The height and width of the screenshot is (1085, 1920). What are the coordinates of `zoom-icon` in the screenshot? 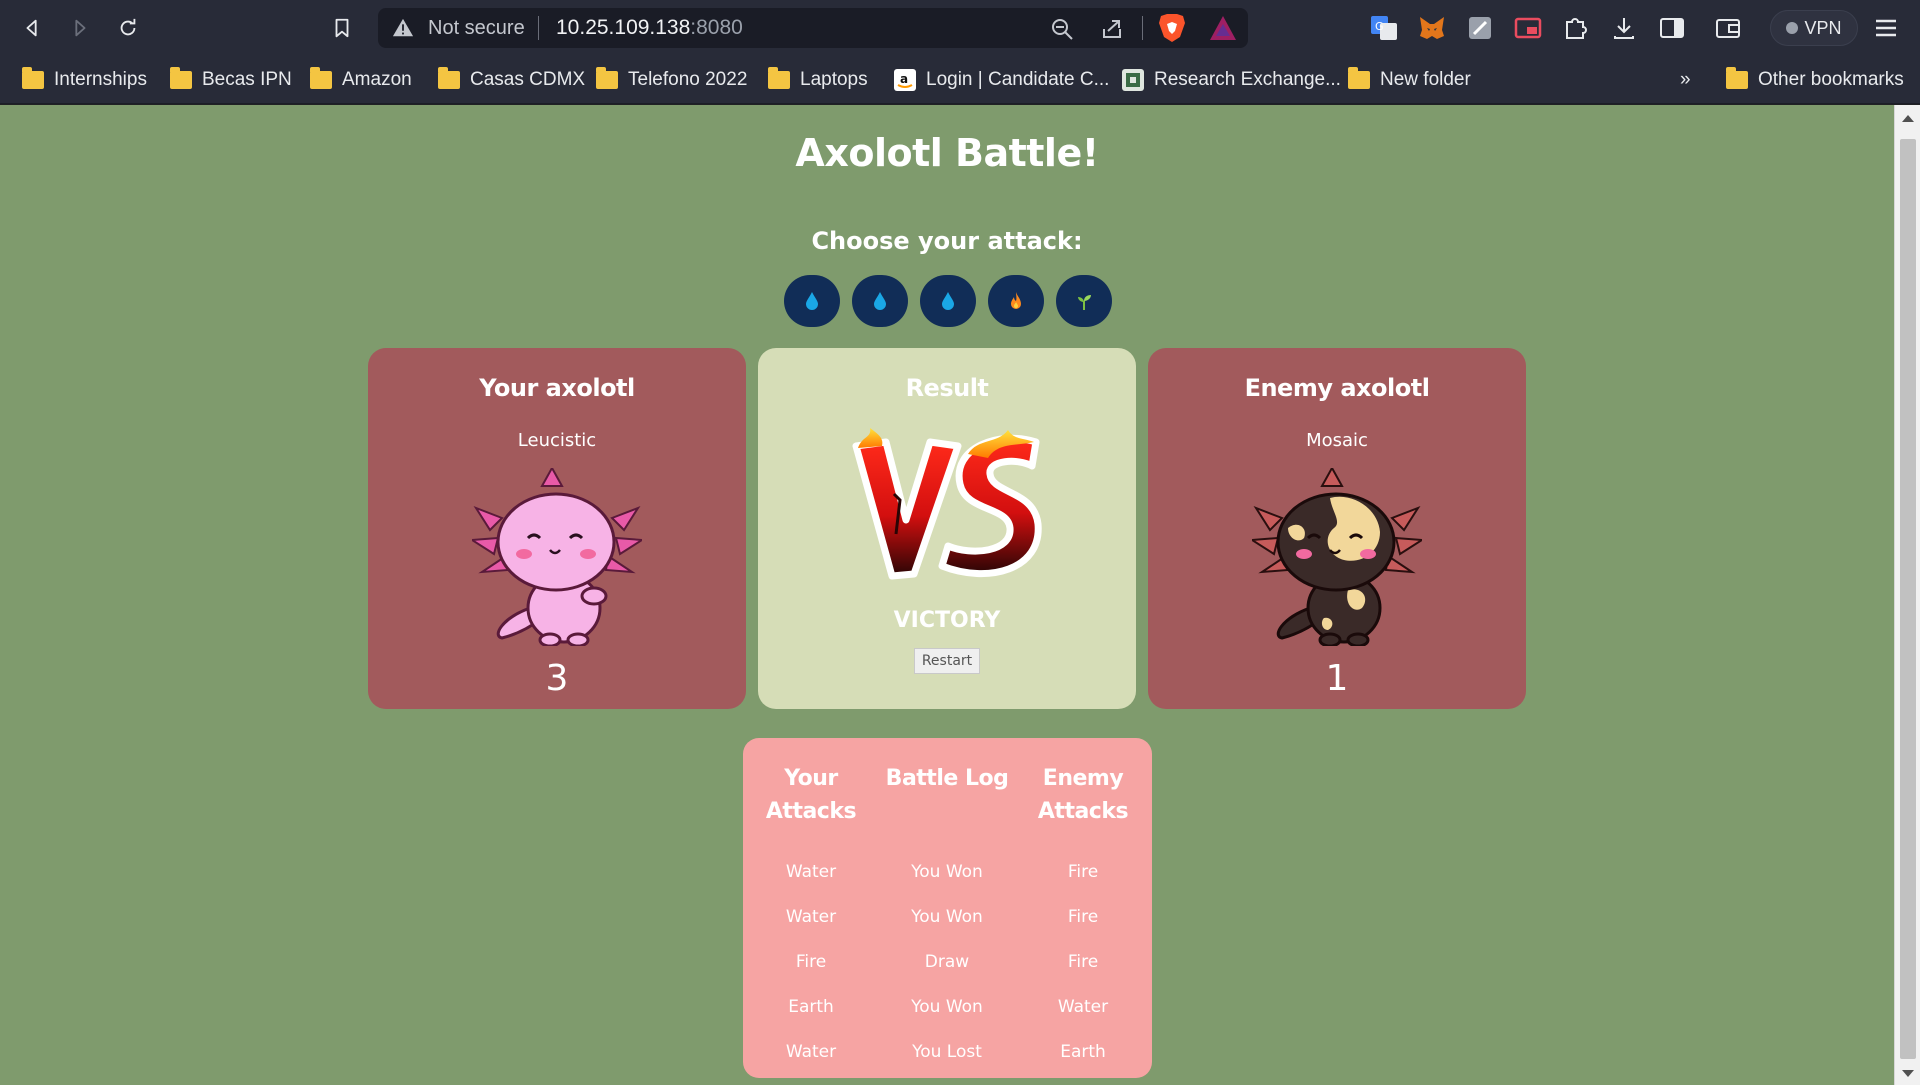 It's located at (1062, 29).